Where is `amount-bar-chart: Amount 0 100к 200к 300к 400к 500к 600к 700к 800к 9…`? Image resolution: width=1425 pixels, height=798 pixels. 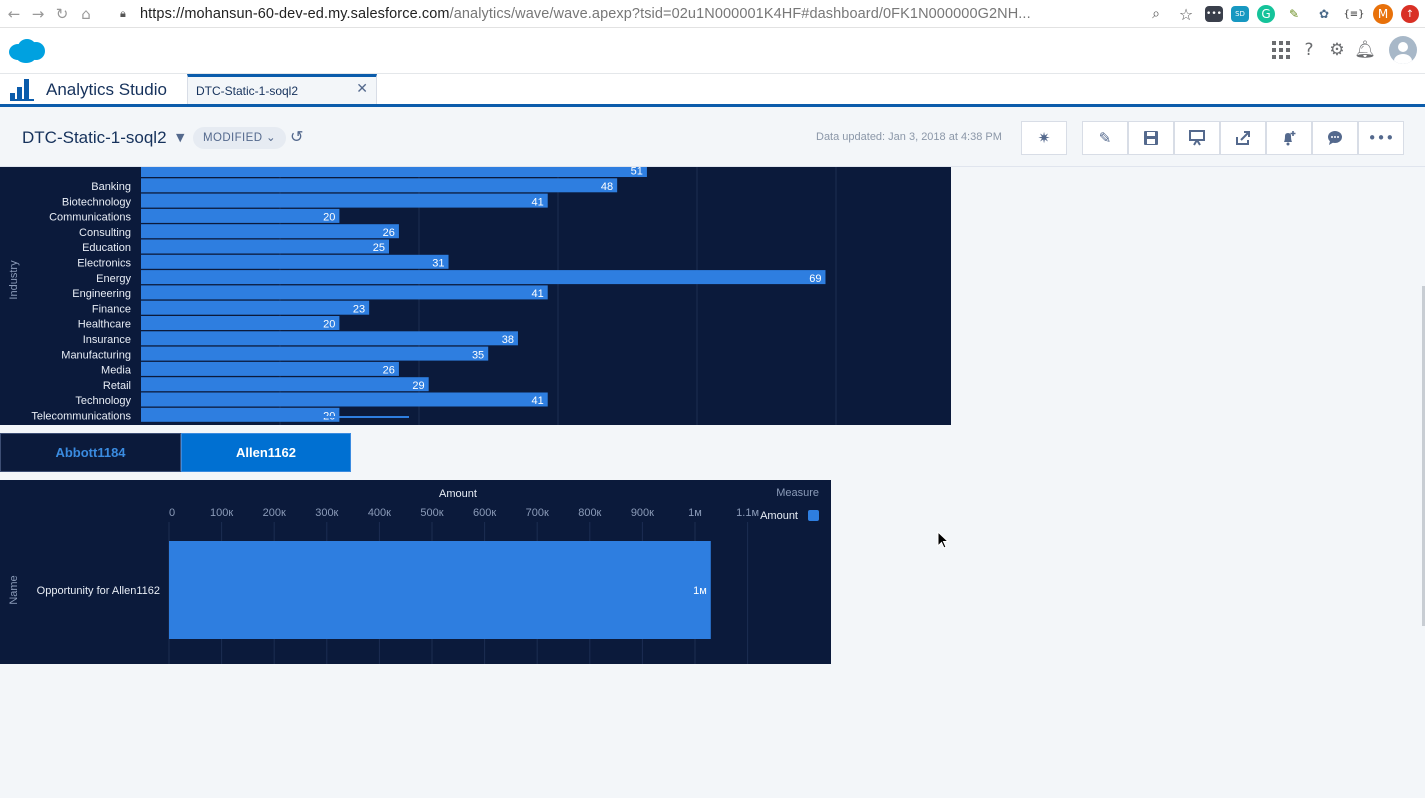
amount-bar-chart: Amount 0 100к 200к 300к 400к 500к 600к 700к 800к 9… is located at coordinates (415, 572).